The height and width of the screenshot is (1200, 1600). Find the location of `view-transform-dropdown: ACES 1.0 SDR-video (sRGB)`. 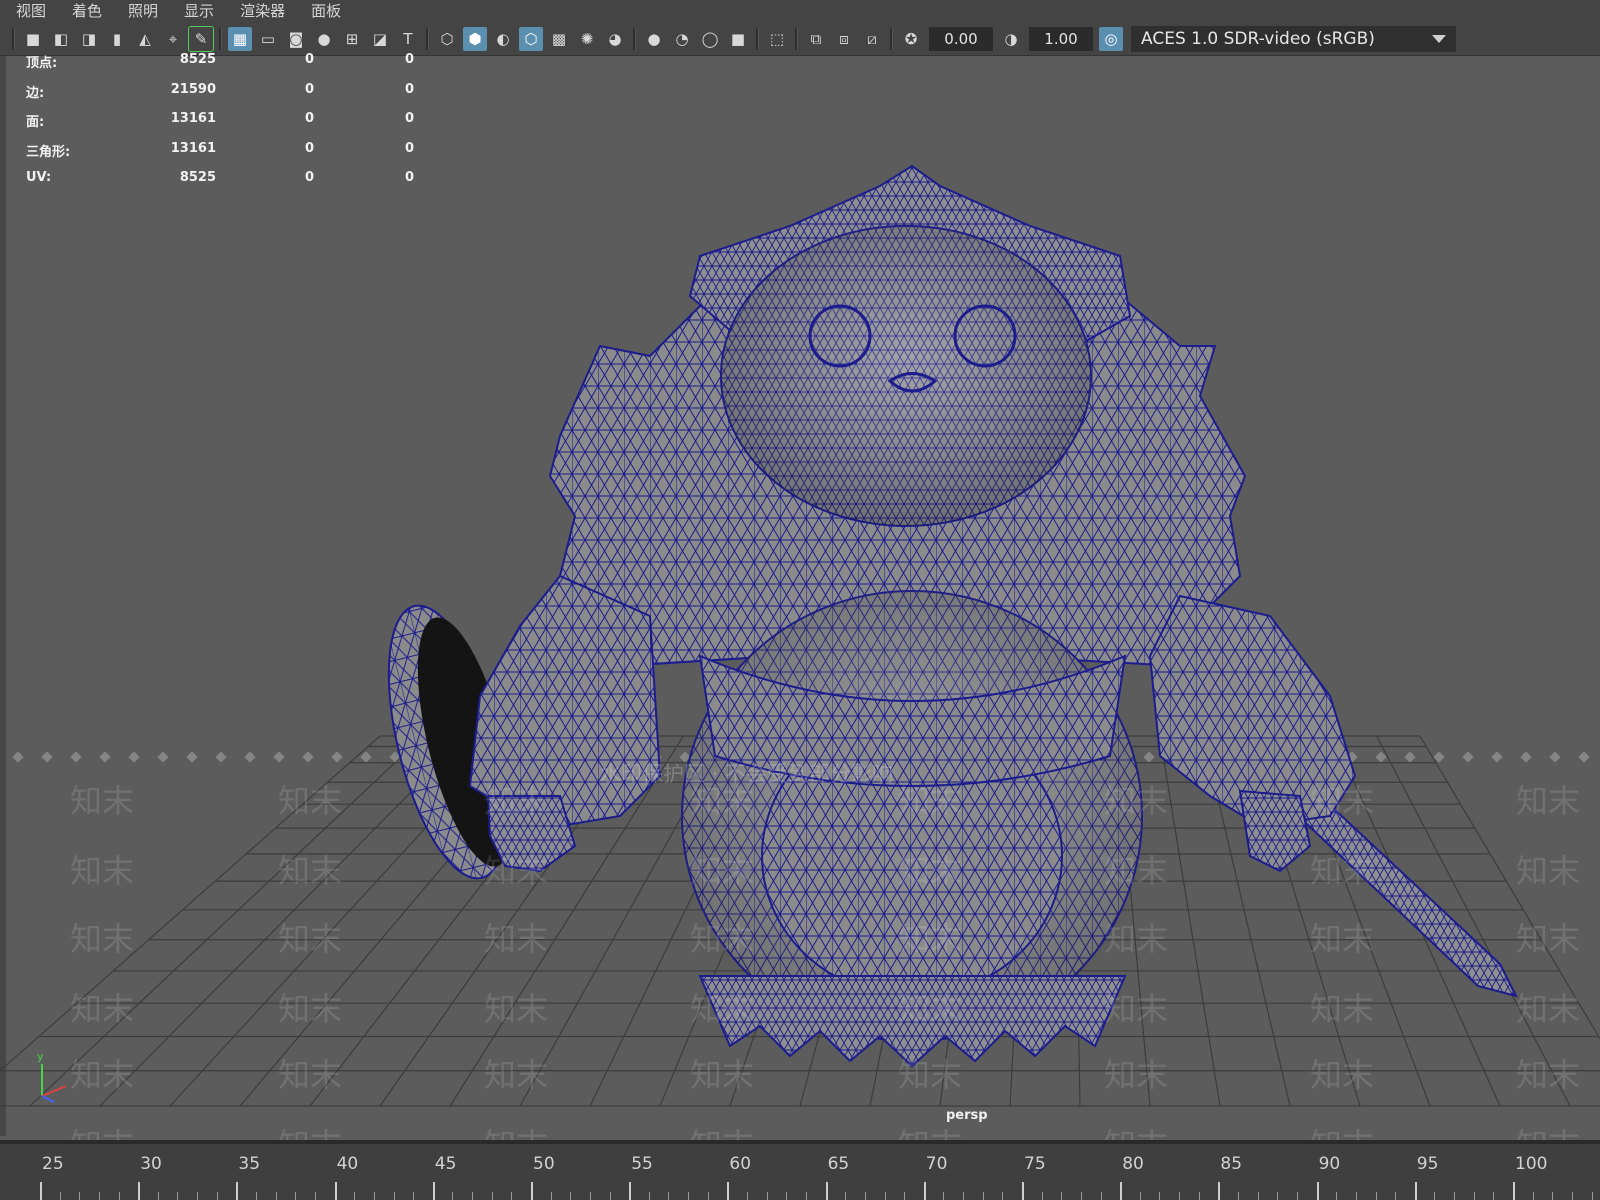

view-transform-dropdown: ACES 1.0 SDR-video (sRGB) is located at coordinates (1293, 38).